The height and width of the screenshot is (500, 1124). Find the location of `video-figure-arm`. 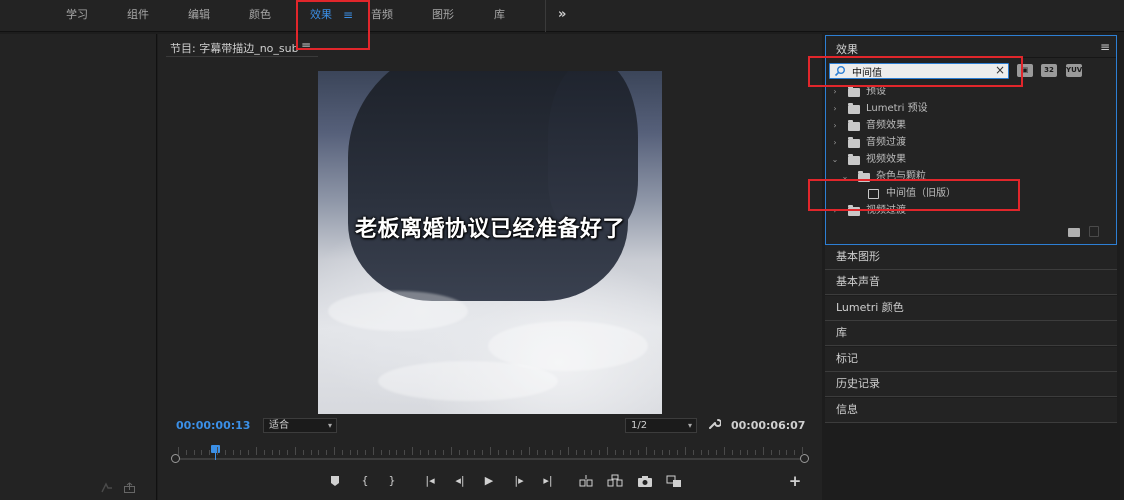

video-figure-arm is located at coordinates (593, 151).